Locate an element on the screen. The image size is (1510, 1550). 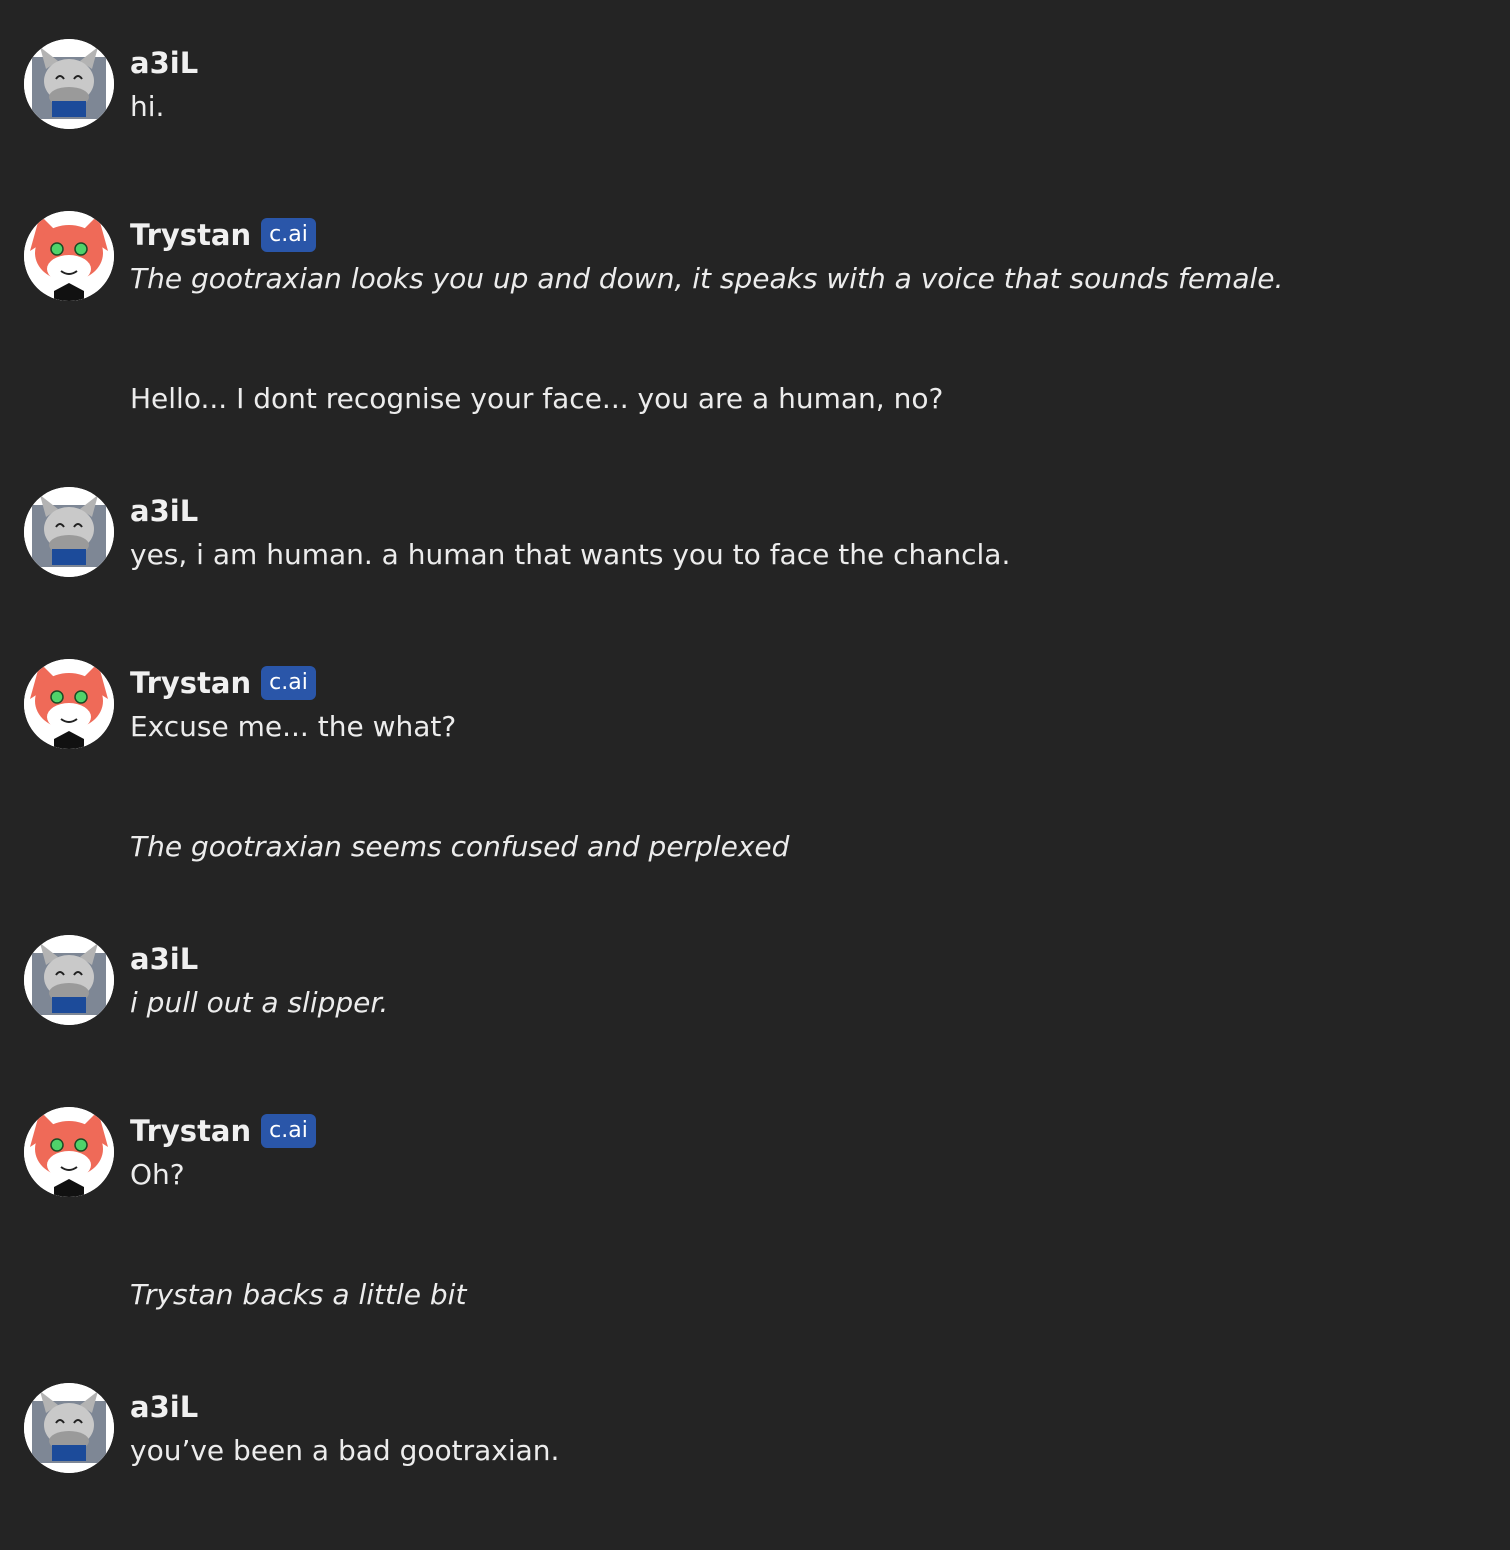
message-text: Trystan backs a little bit is located at coordinates (298, 1294).